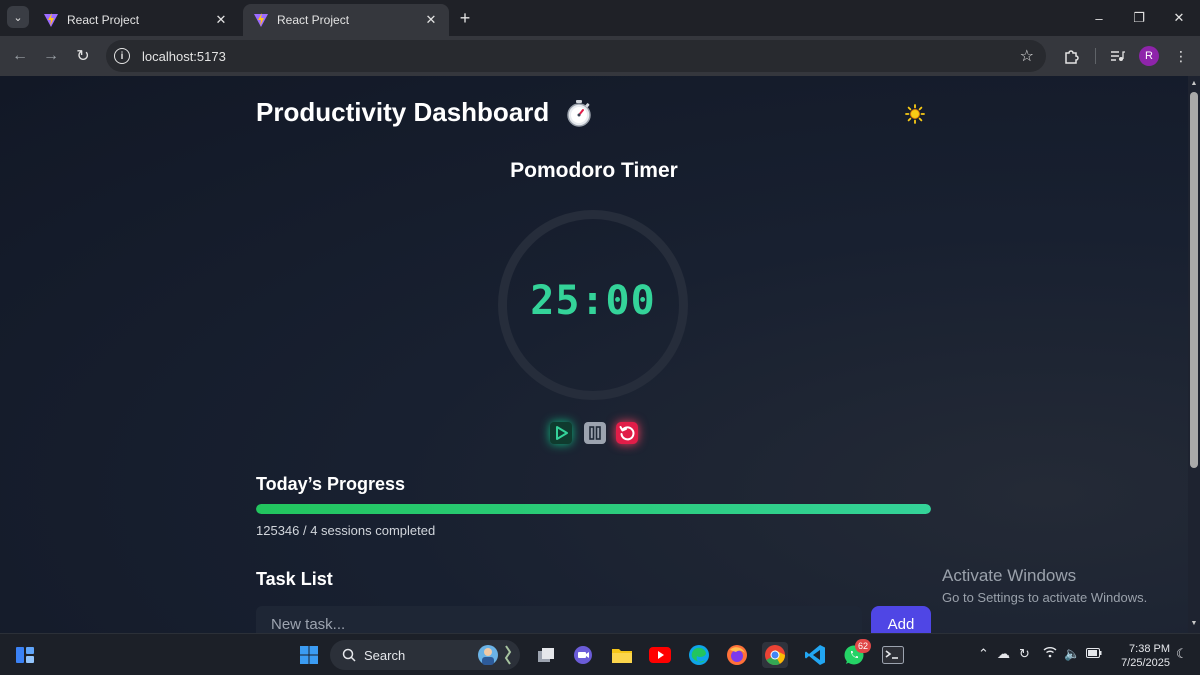 This screenshot has width=1200, height=675. I want to click on reset-button, so click(627, 433).